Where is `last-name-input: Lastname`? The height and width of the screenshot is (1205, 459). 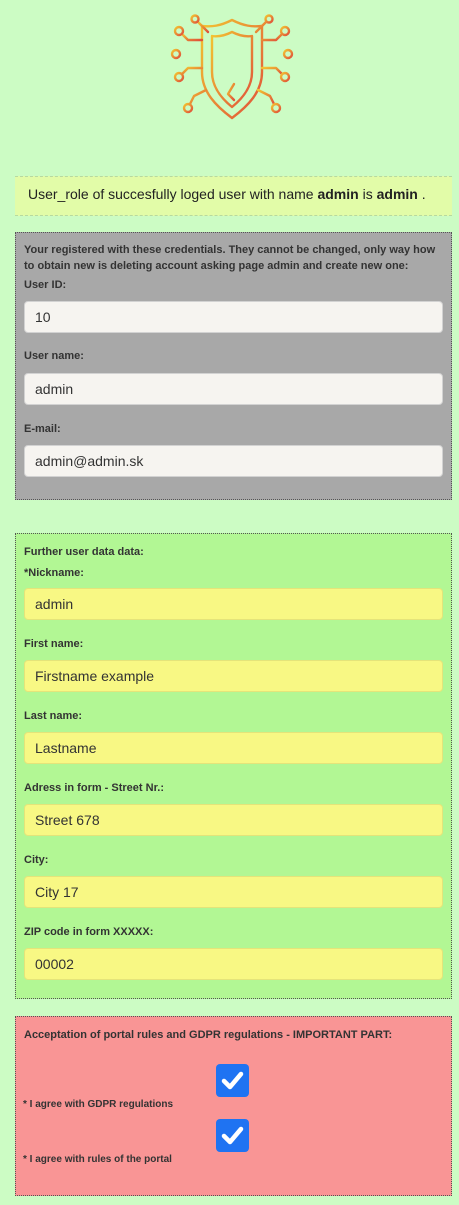
last-name-input: Lastname is located at coordinates (233, 748).